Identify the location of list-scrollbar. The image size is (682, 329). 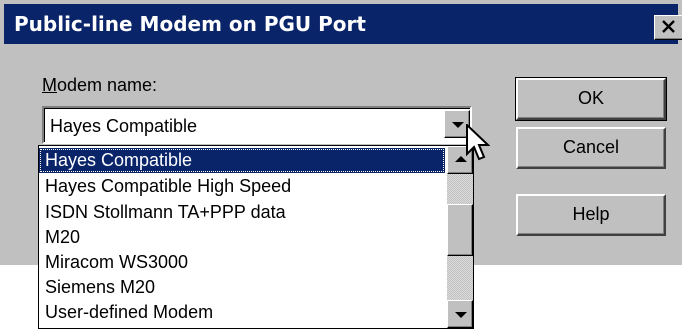
(460, 237).